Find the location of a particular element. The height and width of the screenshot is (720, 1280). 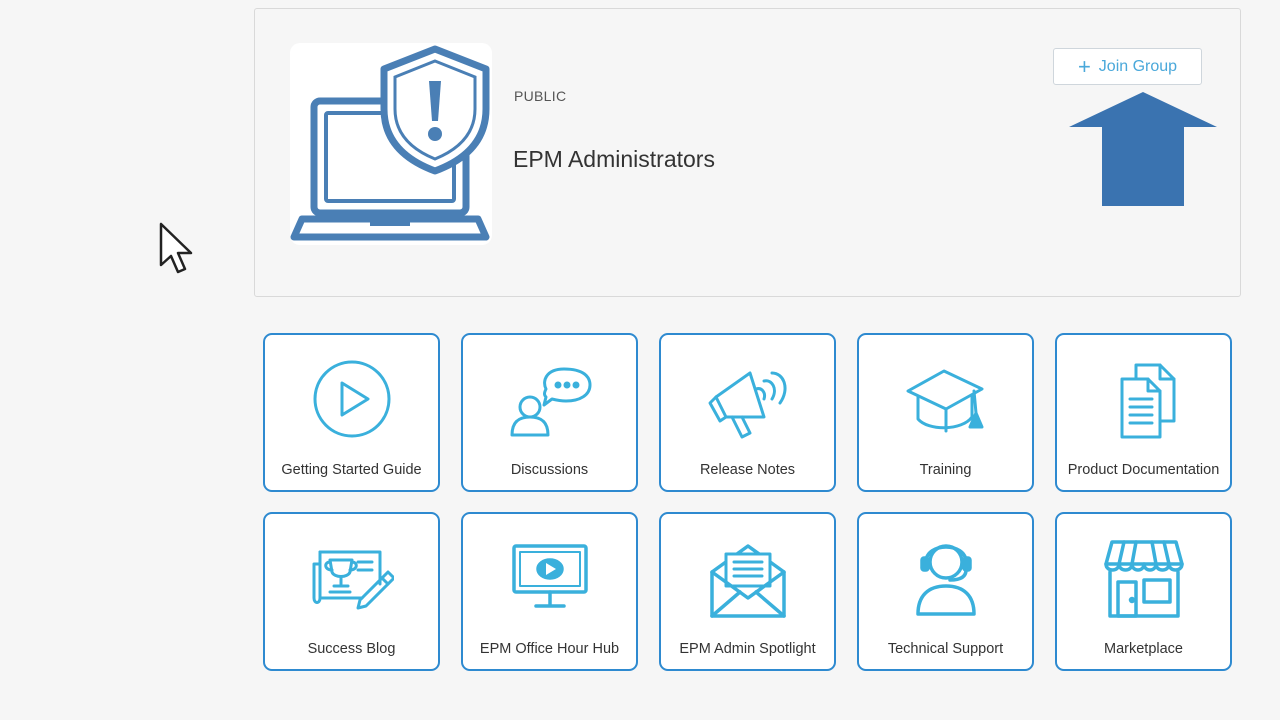

tile-label: Success Blog is located at coordinates (351, 649).